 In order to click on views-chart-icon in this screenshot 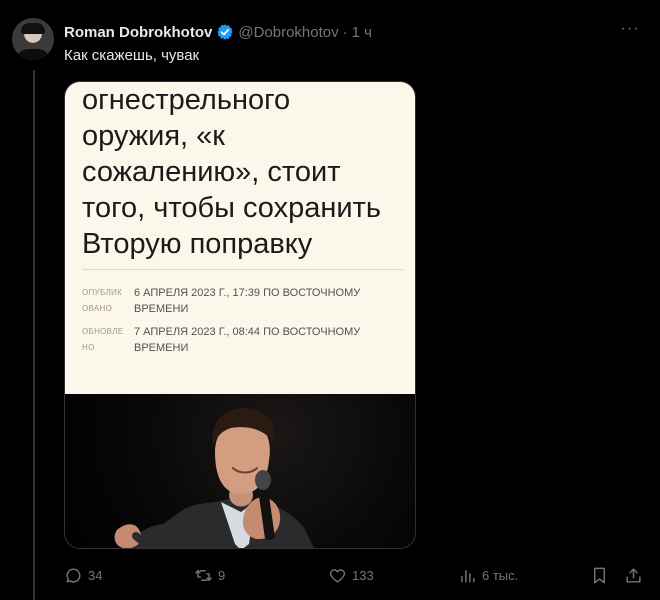, I will do `click(468, 576)`.